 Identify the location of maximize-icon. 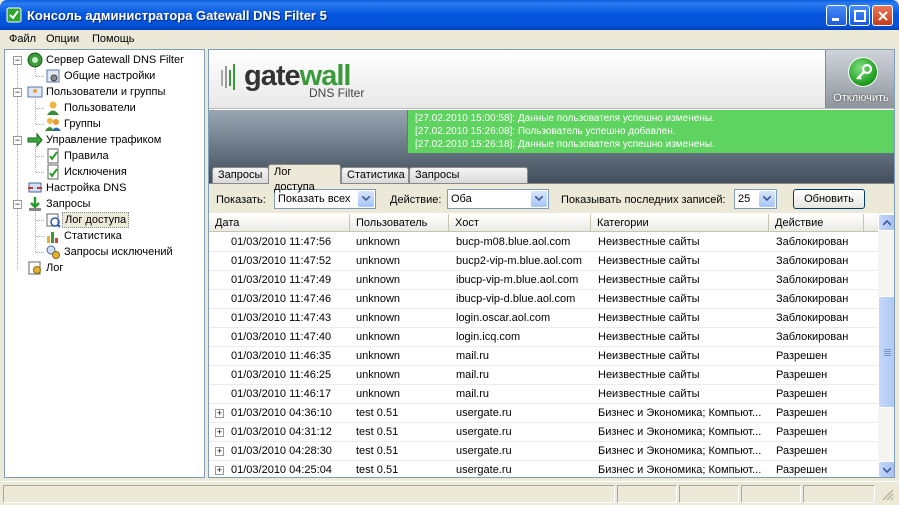
(860, 16).